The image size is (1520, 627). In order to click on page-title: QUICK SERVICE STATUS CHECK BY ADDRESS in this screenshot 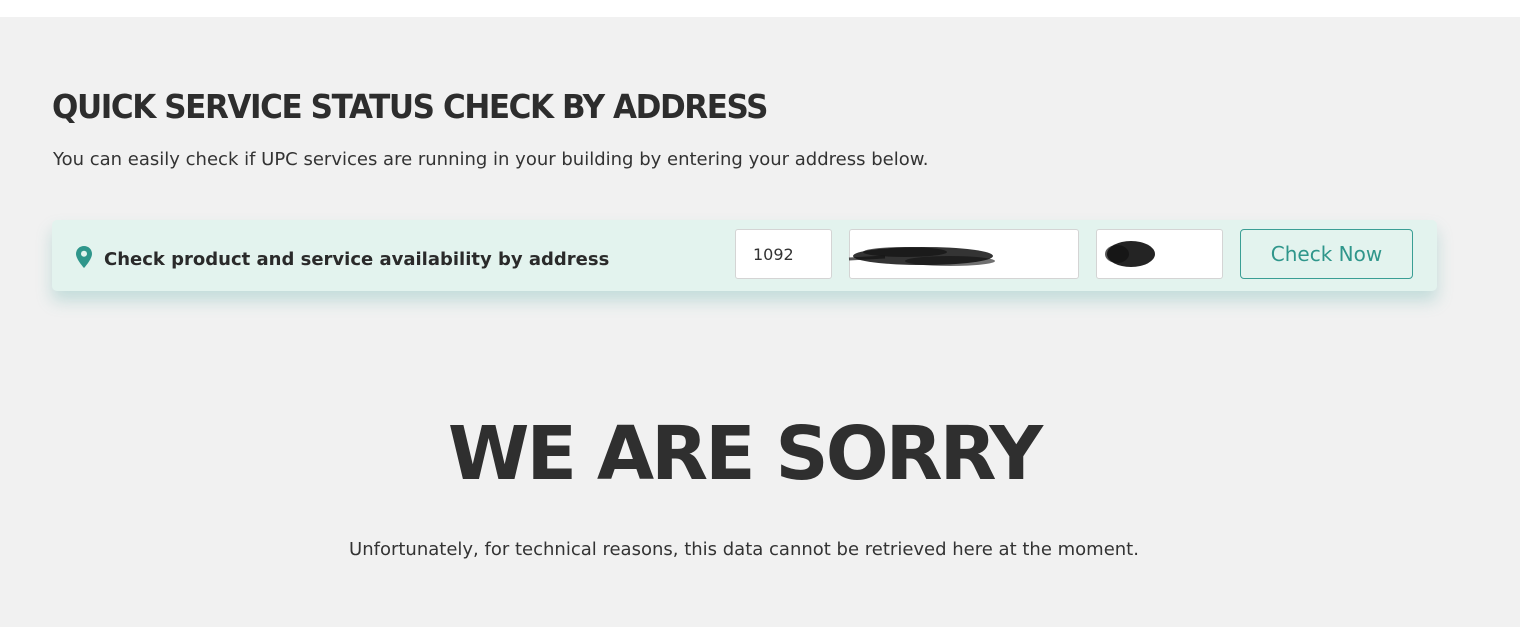, I will do `click(410, 106)`.